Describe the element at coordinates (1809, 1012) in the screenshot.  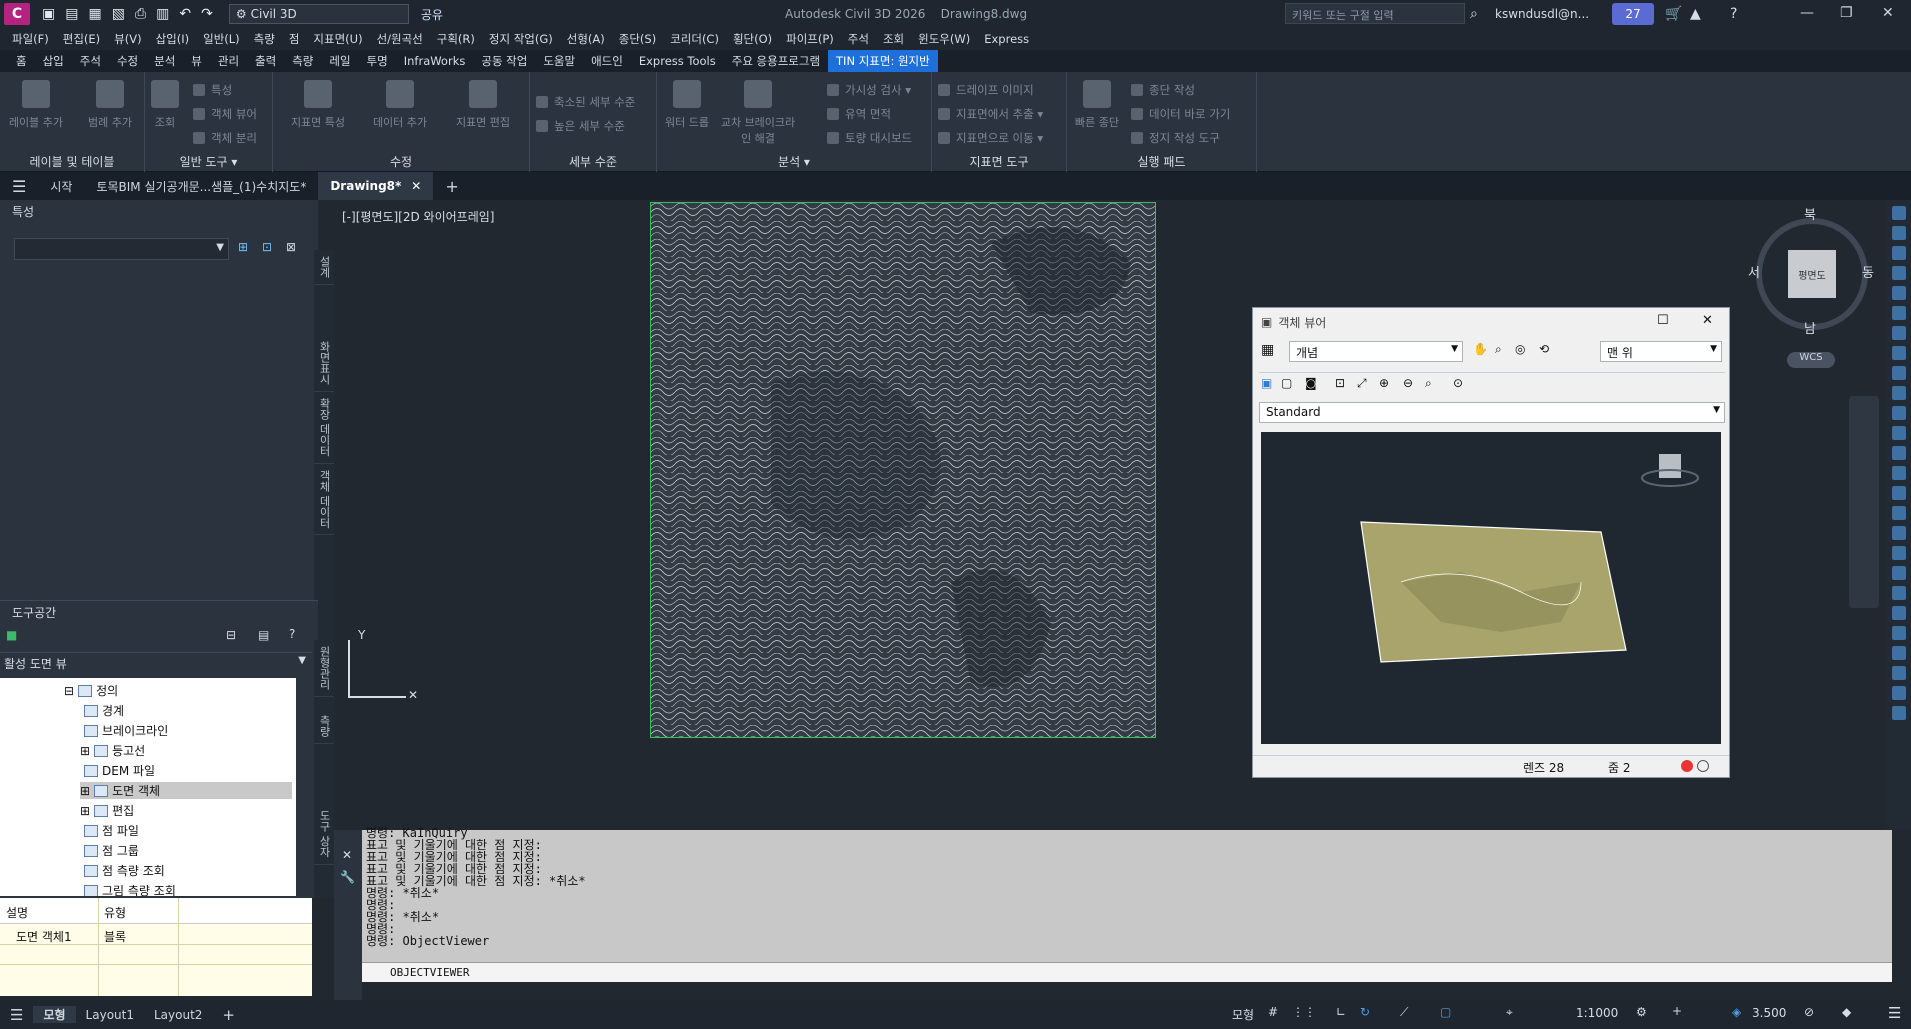
I see `isolate-icon: ⊘` at that location.